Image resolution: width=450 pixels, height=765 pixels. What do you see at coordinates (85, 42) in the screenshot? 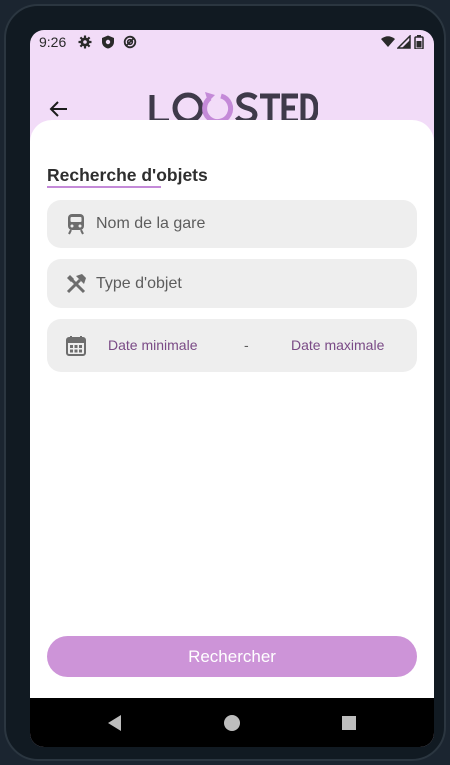
I see `settings-icon` at bounding box center [85, 42].